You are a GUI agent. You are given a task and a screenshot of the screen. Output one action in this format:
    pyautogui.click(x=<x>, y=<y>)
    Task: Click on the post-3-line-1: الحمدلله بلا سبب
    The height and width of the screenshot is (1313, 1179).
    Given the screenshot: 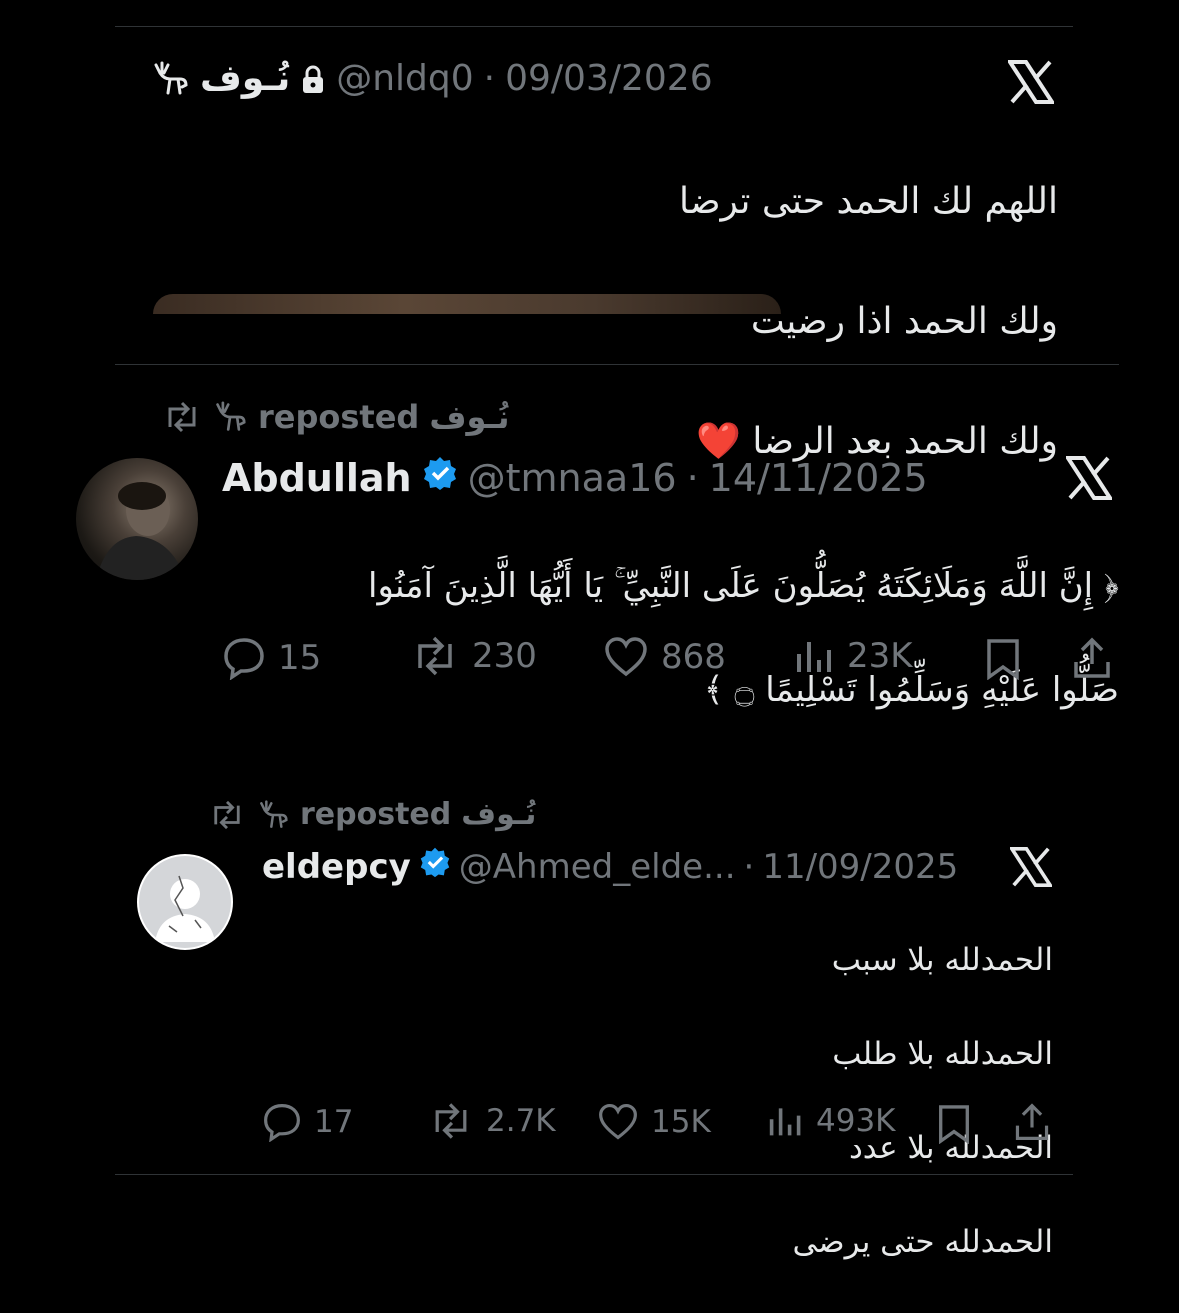 What is the action you would take?
    pyautogui.click(x=942, y=960)
    